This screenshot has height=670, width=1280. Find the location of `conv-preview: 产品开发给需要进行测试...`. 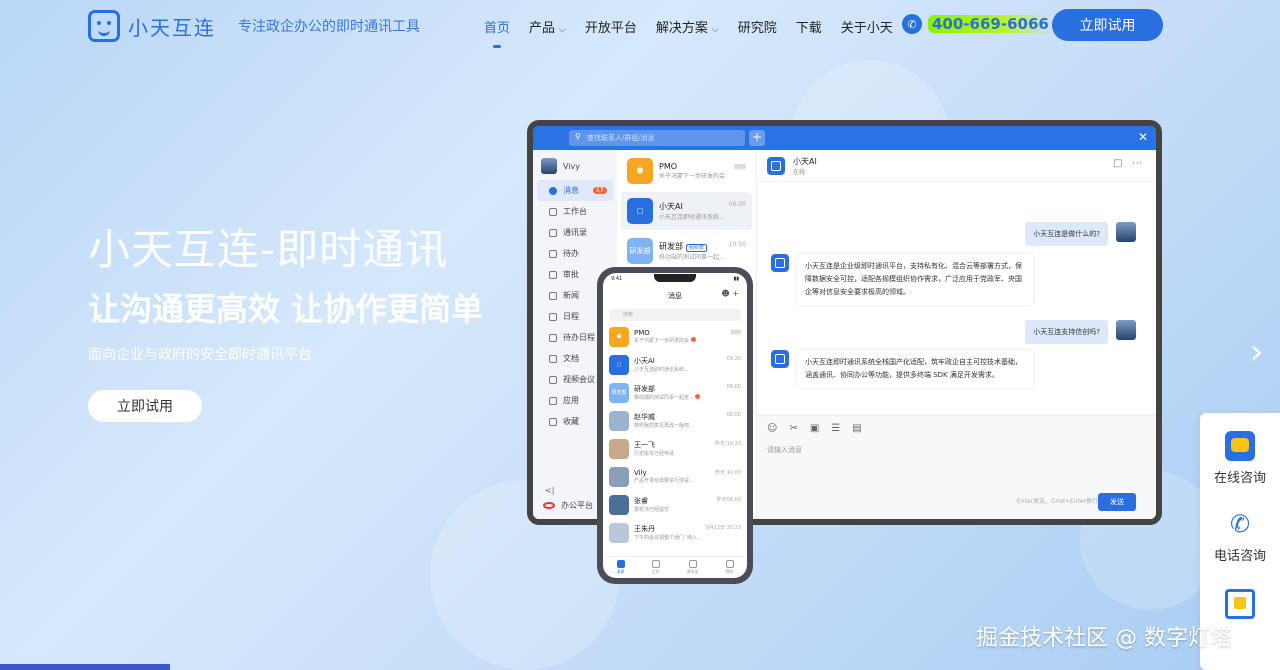

conv-preview: 产品开发给需要进行测试... is located at coordinates (664, 481).